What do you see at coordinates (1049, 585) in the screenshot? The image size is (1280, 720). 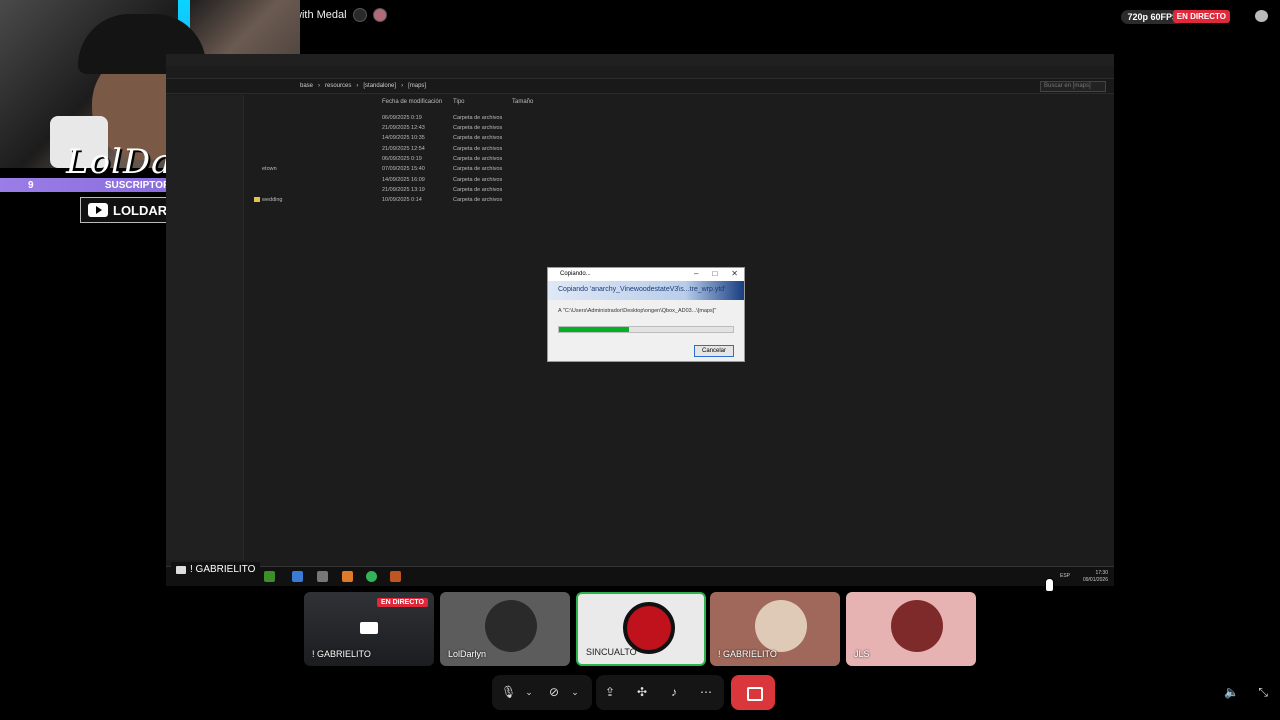 I see `mouse-cursor-icon` at bounding box center [1049, 585].